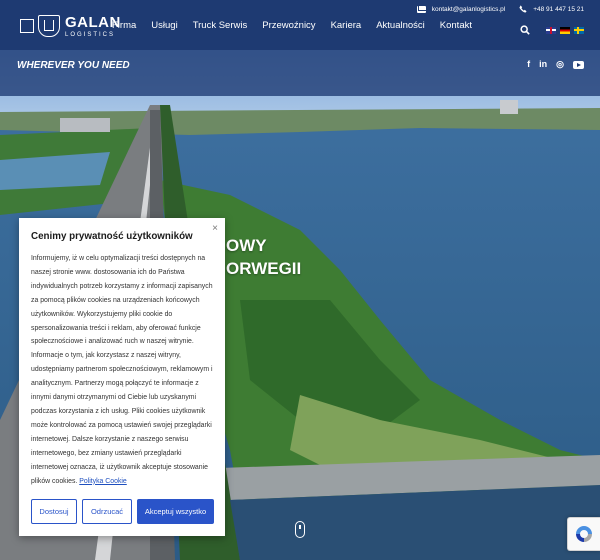 Image resolution: width=600 pixels, height=560 pixels. What do you see at coordinates (456, 25) in the screenshot?
I see `nav-item-kontakt: Kontakt` at bounding box center [456, 25].